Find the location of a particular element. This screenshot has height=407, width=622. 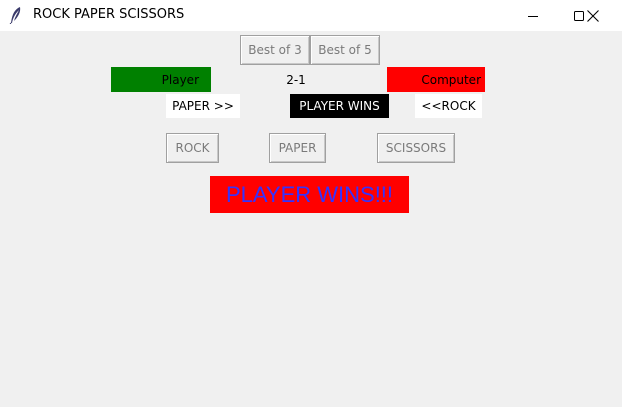

window-title: ROCK PAPER SCISSORS is located at coordinates (109, 14).